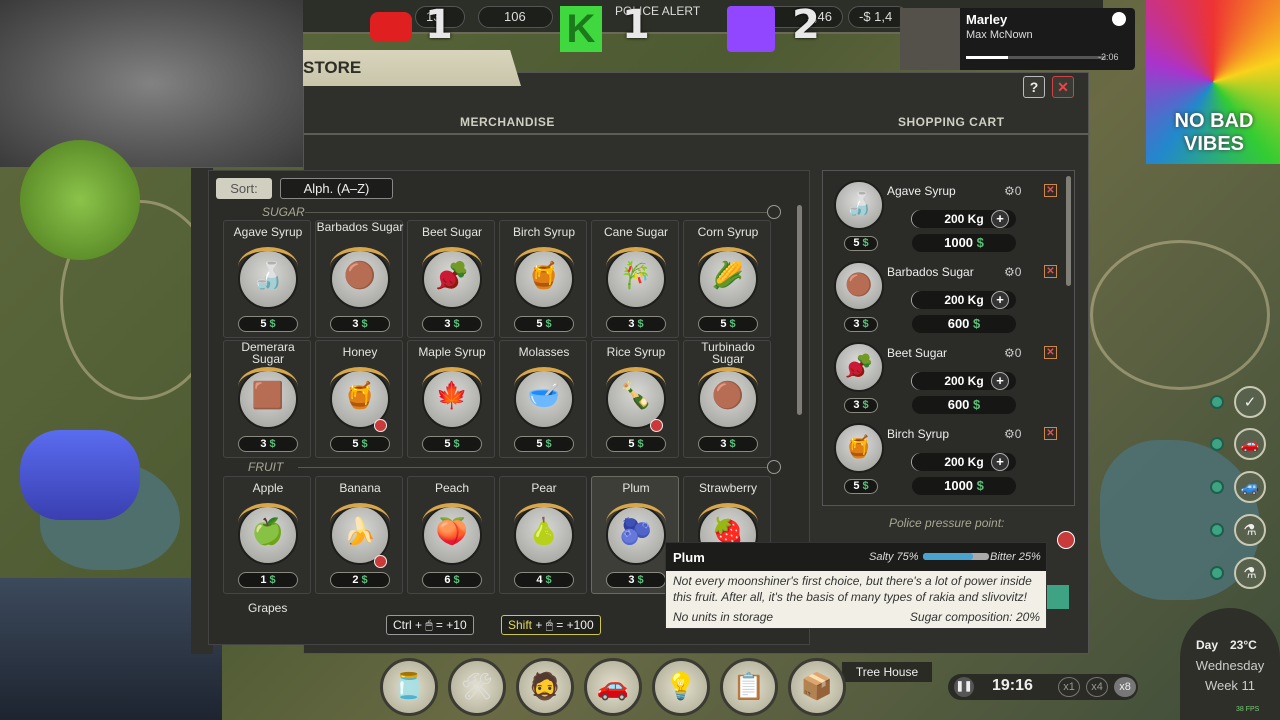  What do you see at coordinates (921, 191) in the screenshot?
I see `cart-item-name: Agave Syrup` at bounding box center [921, 191].